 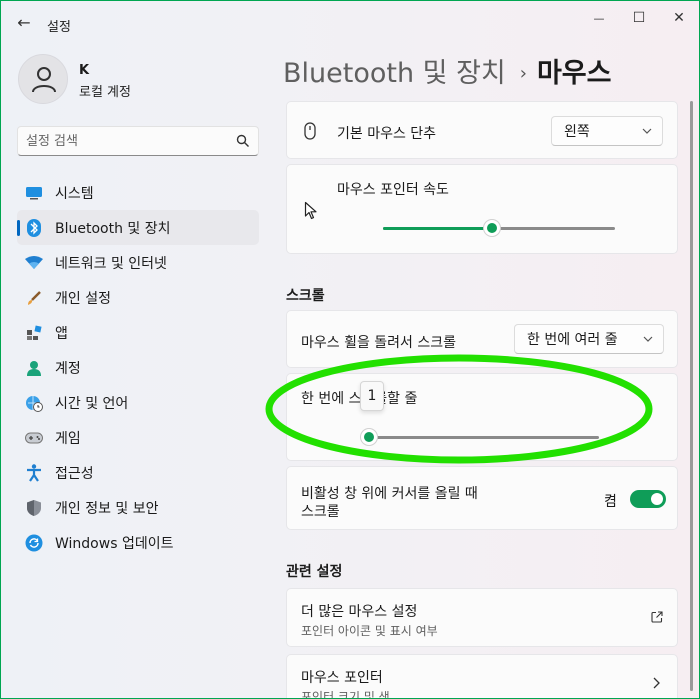 I want to click on apps-icon, so click(x=34, y=333).